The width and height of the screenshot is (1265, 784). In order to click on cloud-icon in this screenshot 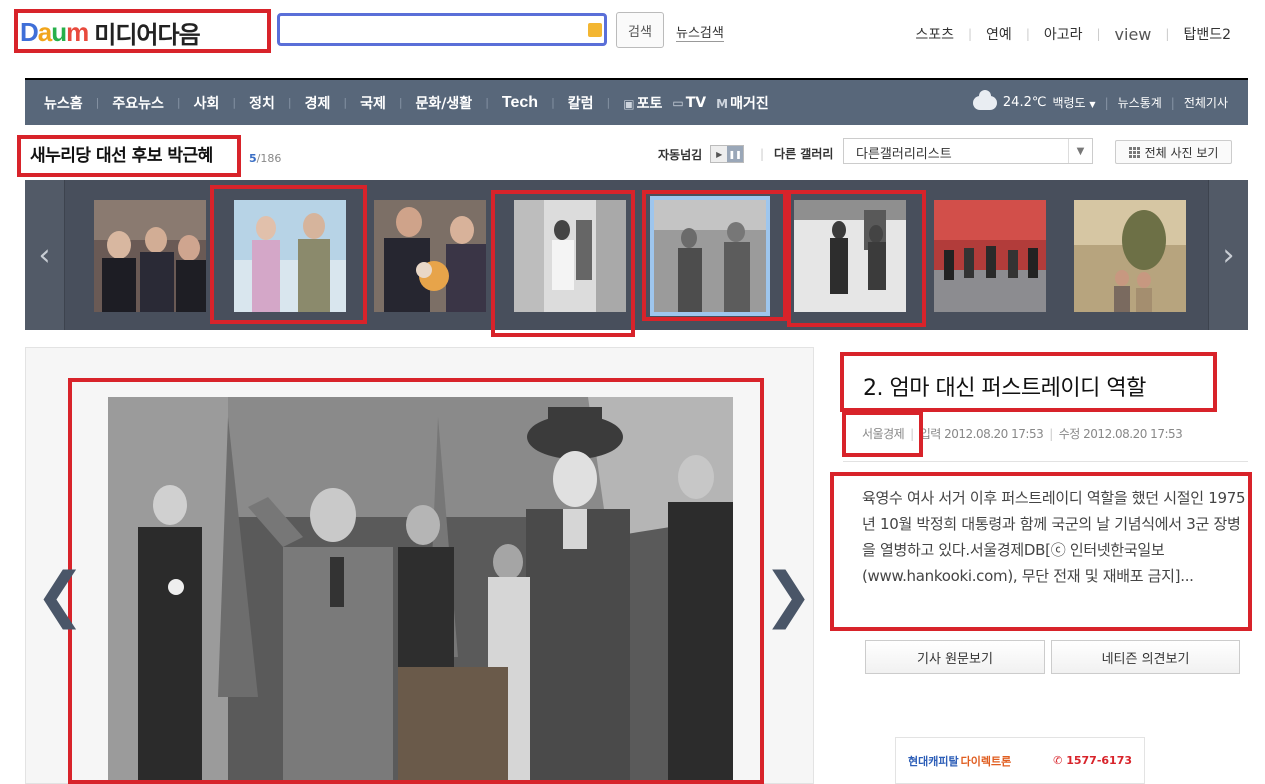, I will do `click(984, 99)`.